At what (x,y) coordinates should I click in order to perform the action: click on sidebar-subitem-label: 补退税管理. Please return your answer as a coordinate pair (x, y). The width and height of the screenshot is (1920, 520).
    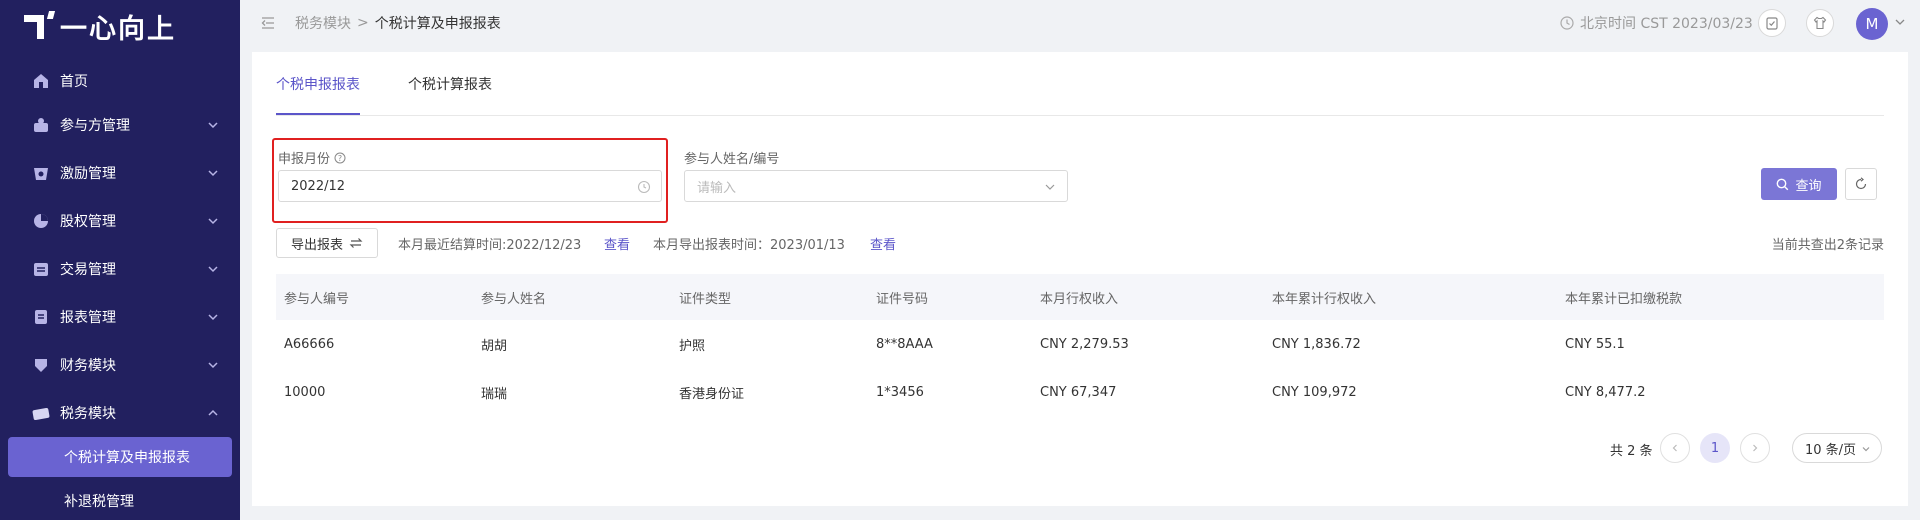
    Looking at the image, I should click on (99, 502).